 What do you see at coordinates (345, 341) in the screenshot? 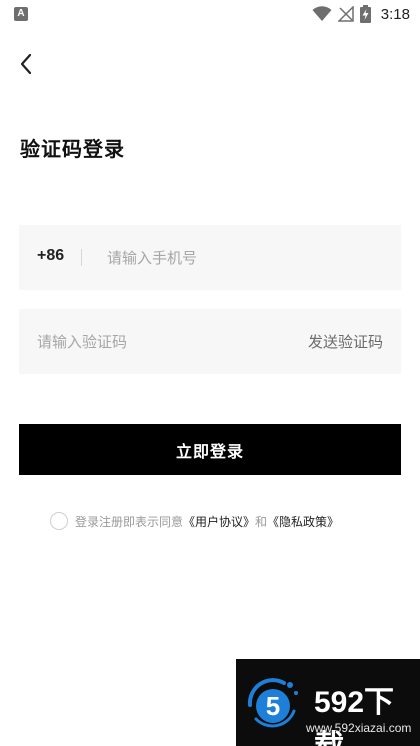
I see `send-code-button: 发送验证码` at bounding box center [345, 341].